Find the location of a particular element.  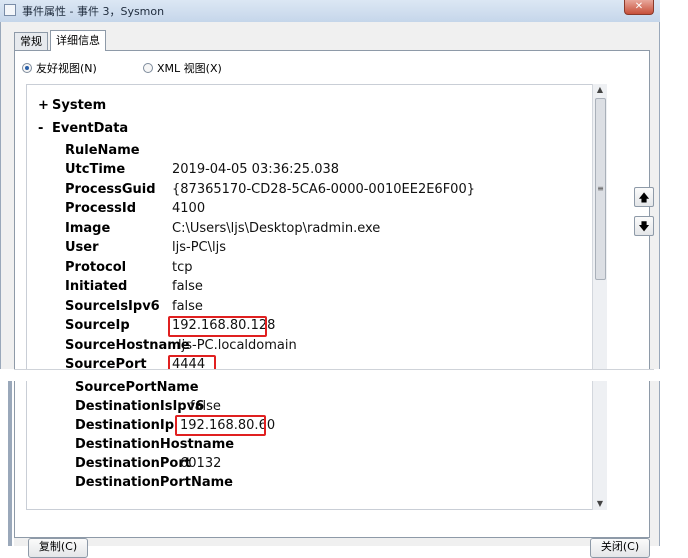

field-key-processid: ProcessId is located at coordinates (101, 208).